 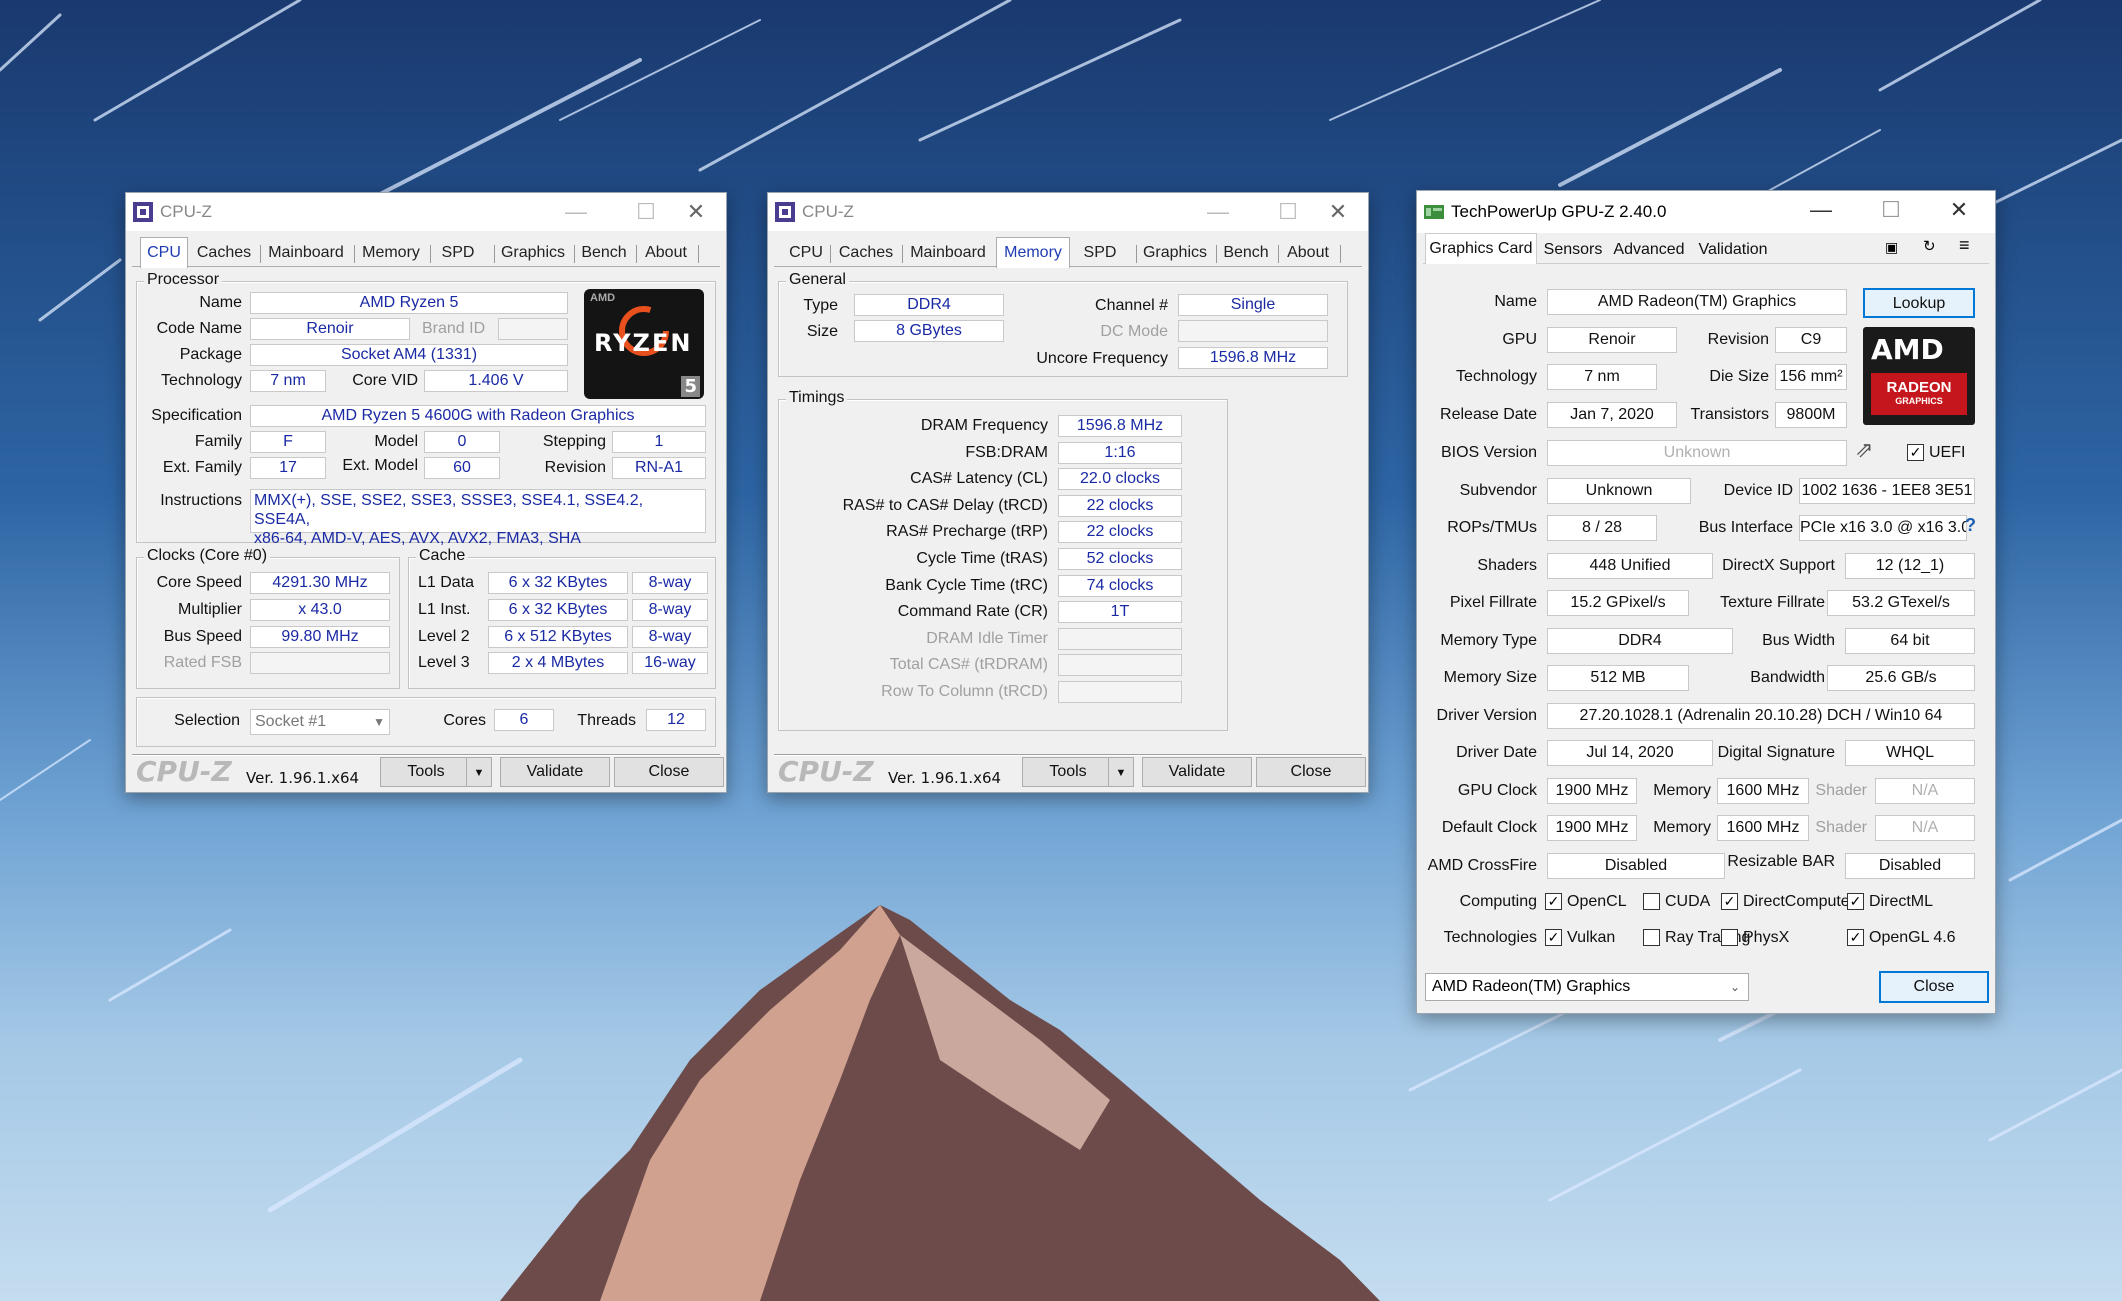 I want to click on spec-label: Specification, so click(x=196, y=415).